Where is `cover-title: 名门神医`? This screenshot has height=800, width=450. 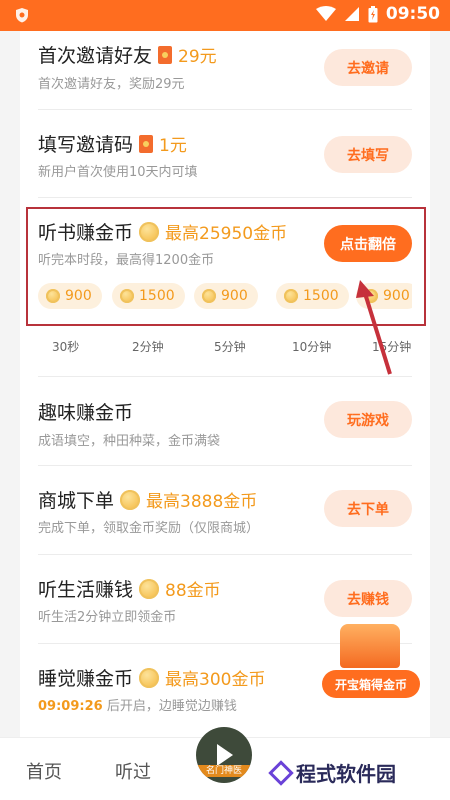 cover-title: 名门神医 is located at coordinates (224, 771).